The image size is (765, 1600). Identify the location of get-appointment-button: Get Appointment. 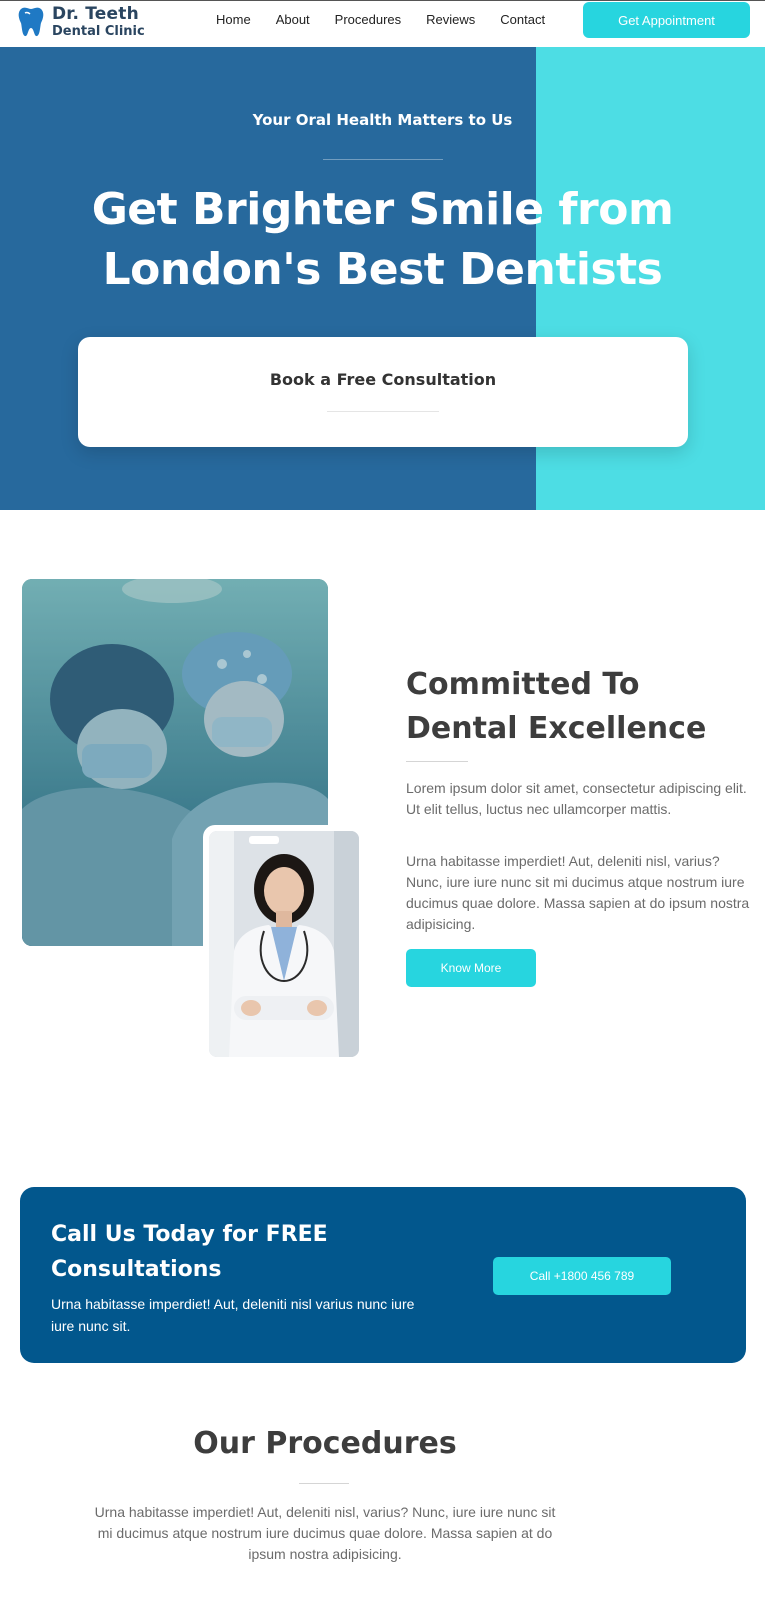
(666, 20).